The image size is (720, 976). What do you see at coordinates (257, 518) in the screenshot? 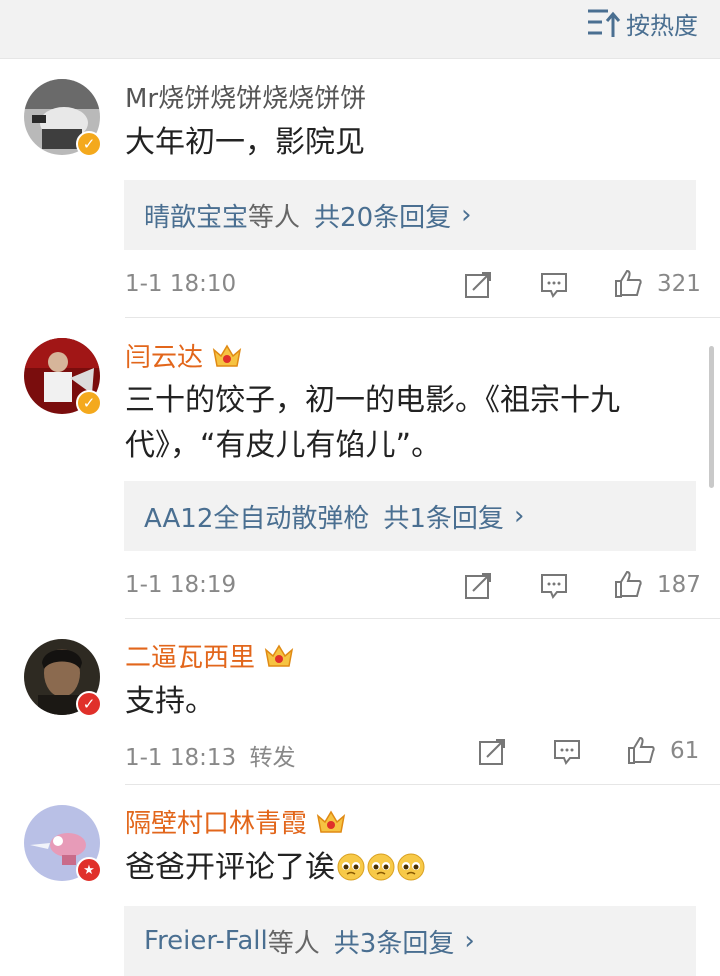
I see `reply-user-names: AA12全自动散弹枪` at bounding box center [257, 518].